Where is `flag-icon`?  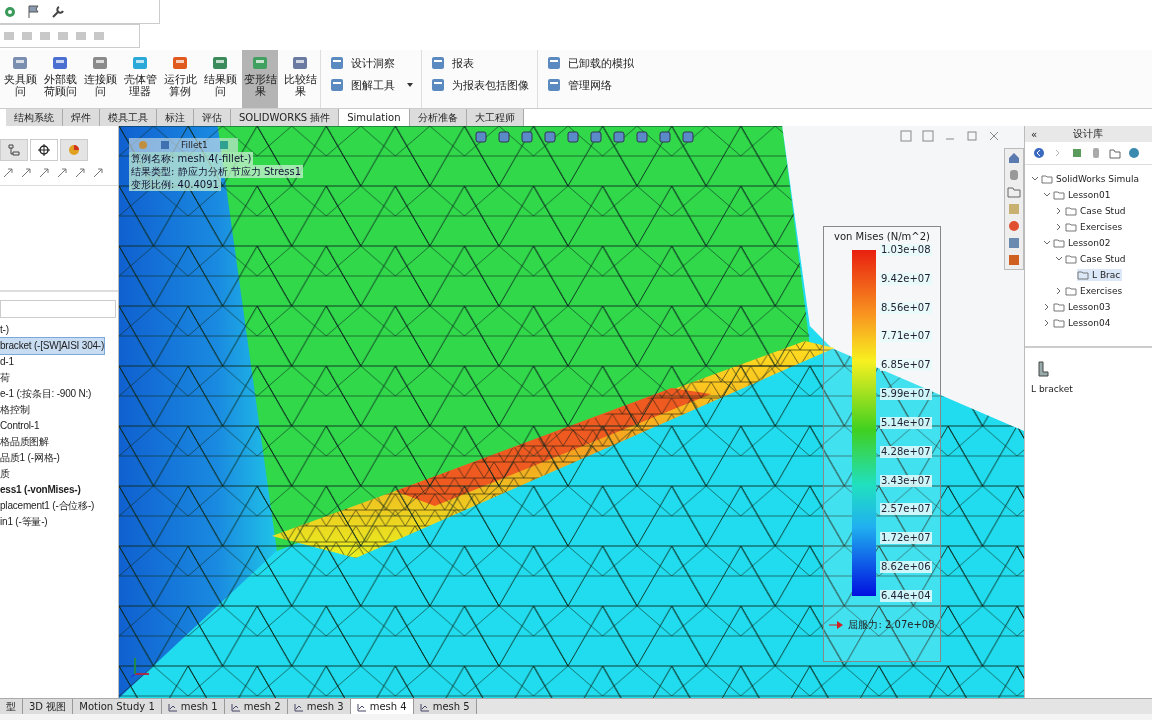 flag-icon is located at coordinates (34, 11).